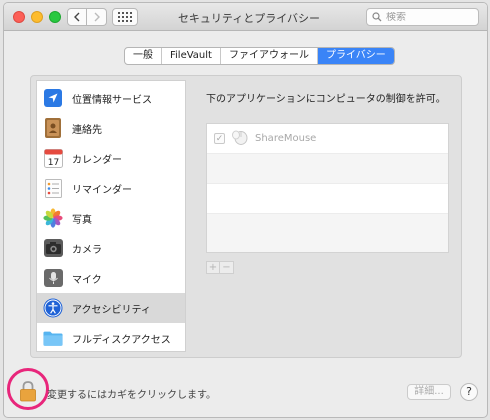  What do you see at coordinates (97, 160) in the screenshot?
I see `sidebar-item-label: カレンダー` at bounding box center [97, 160].